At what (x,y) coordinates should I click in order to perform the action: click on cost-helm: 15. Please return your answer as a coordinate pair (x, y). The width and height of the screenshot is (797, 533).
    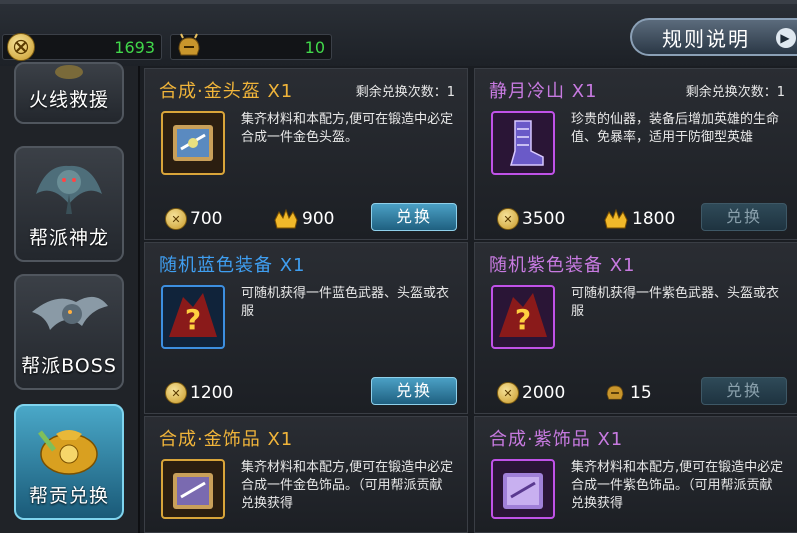
    Looking at the image, I should click on (627, 393).